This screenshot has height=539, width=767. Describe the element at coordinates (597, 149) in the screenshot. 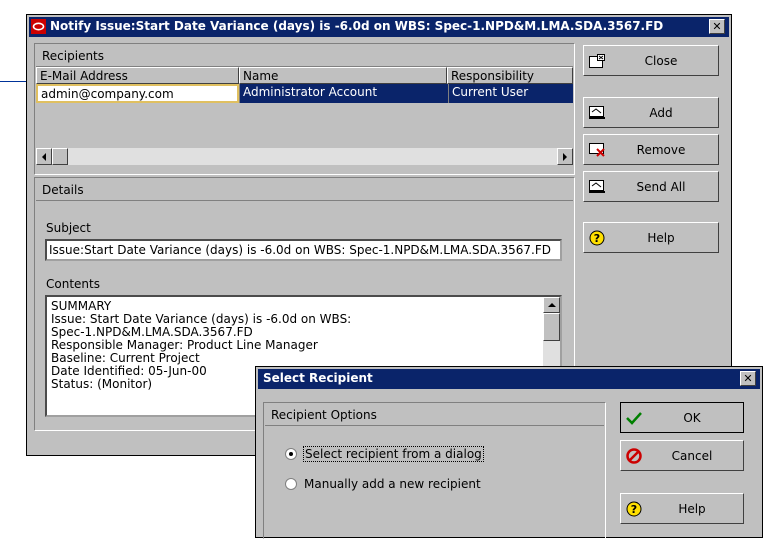

I see `remove-recipient-icon` at that location.